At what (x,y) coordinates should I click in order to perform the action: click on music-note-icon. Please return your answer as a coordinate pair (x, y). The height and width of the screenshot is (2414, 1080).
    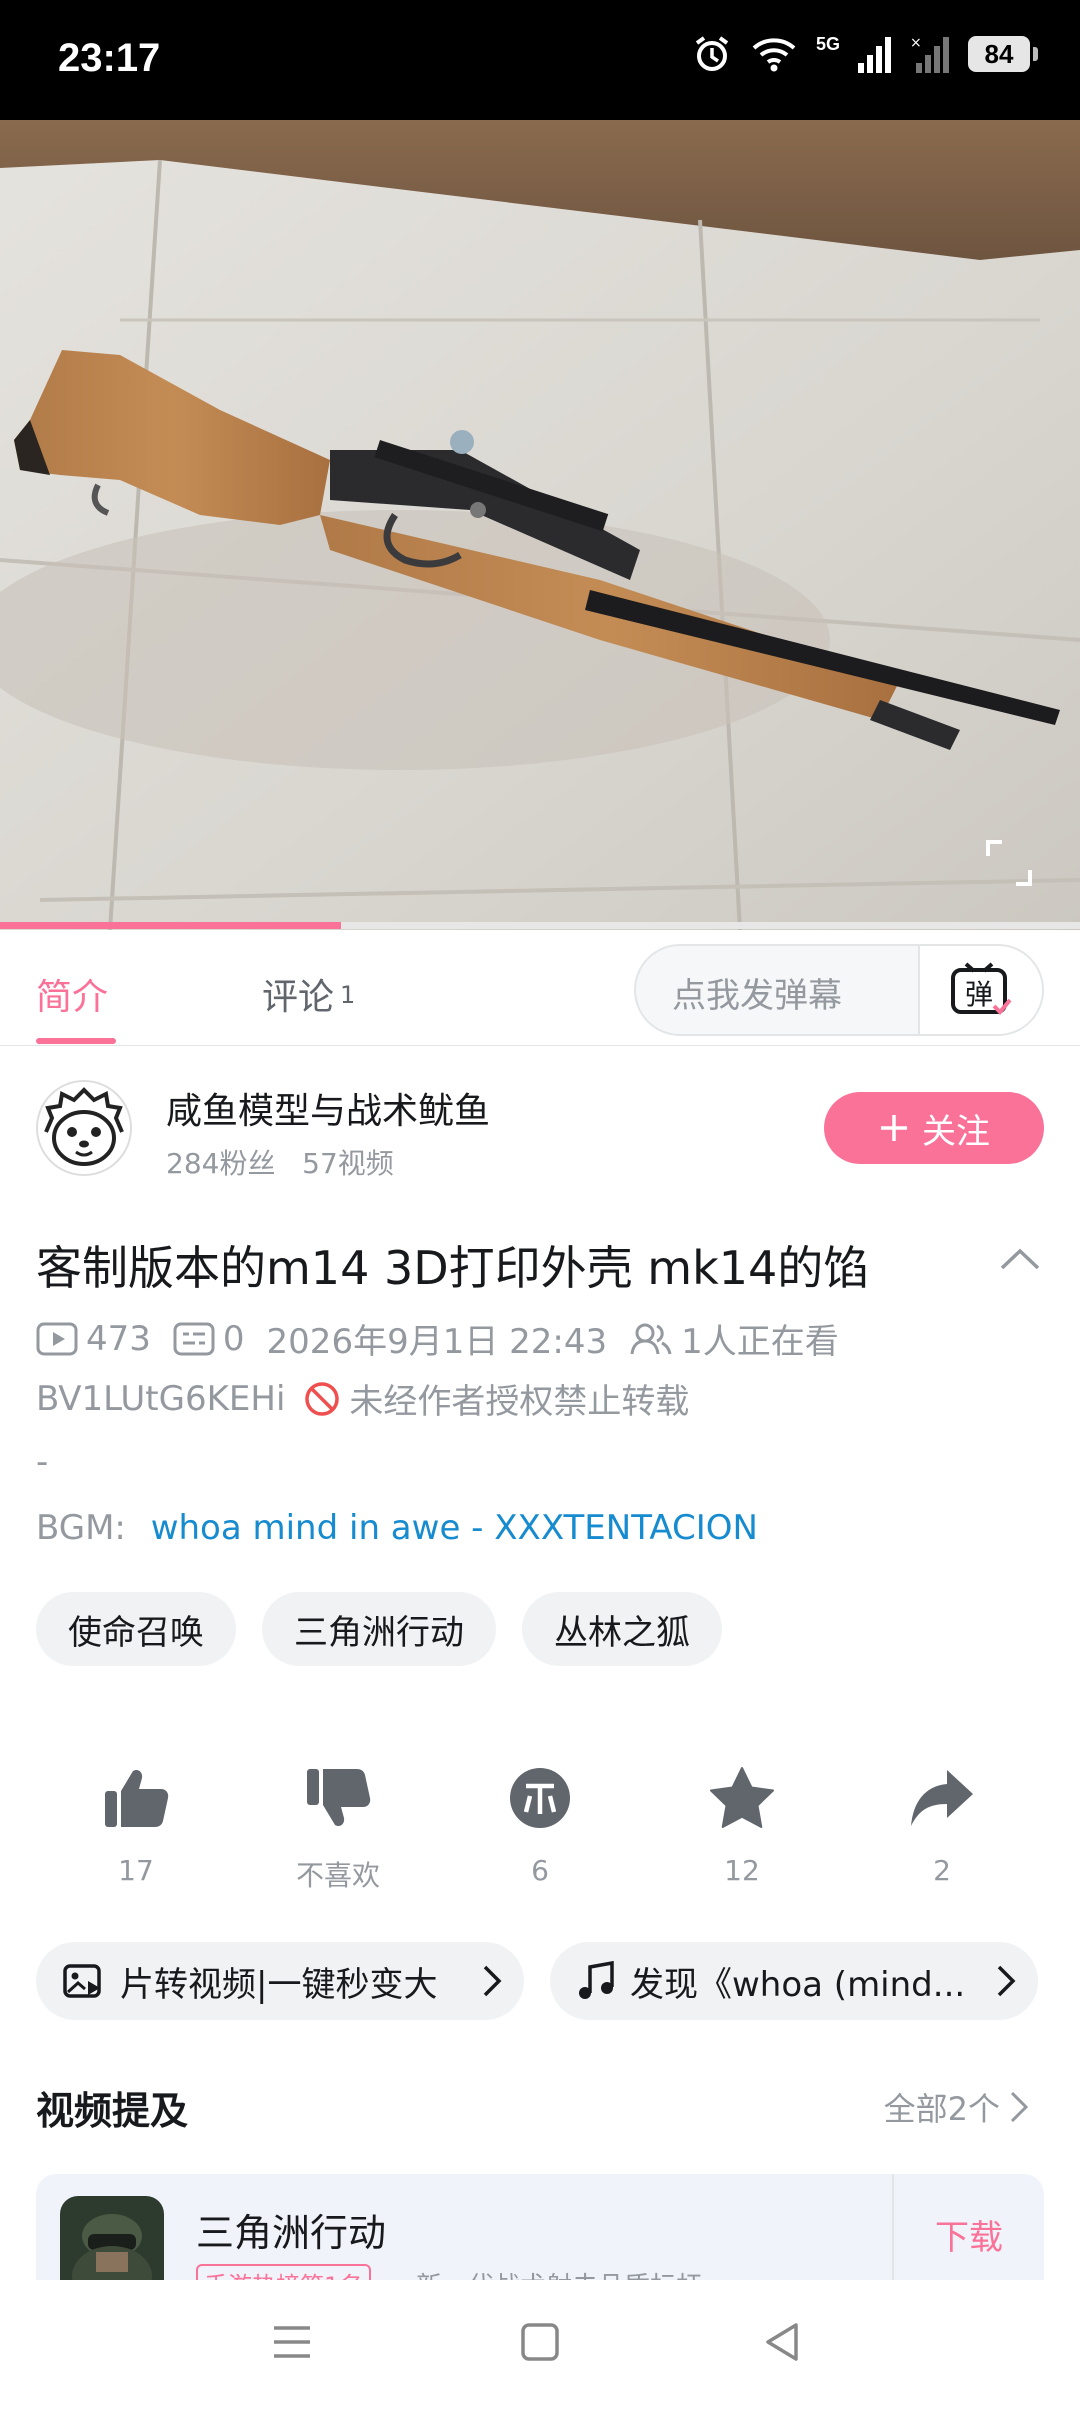
    Looking at the image, I should click on (596, 1980).